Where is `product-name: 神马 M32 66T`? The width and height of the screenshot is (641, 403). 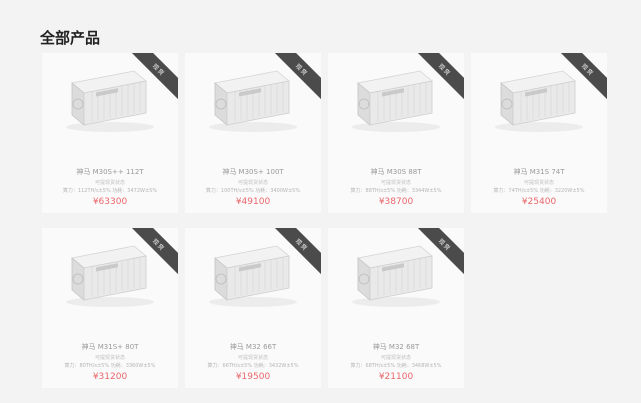 product-name: 神马 M32 66T is located at coordinates (253, 347).